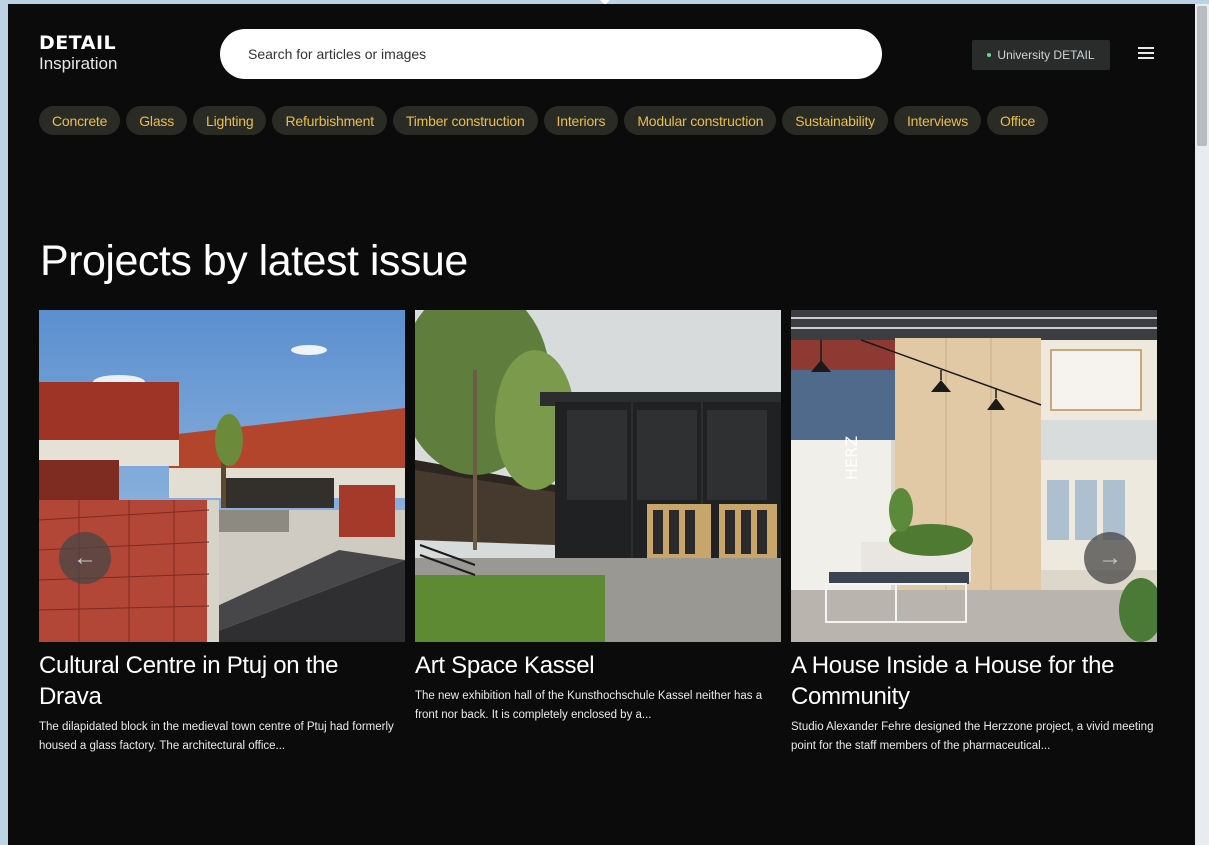 The height and width of the screenshot is (845, 1209). Describe the element at coordinates (222, 681) in the screenshot. I see `project-title-ptuj: Cultural Centre in Ptuj on the Drava` at that location.